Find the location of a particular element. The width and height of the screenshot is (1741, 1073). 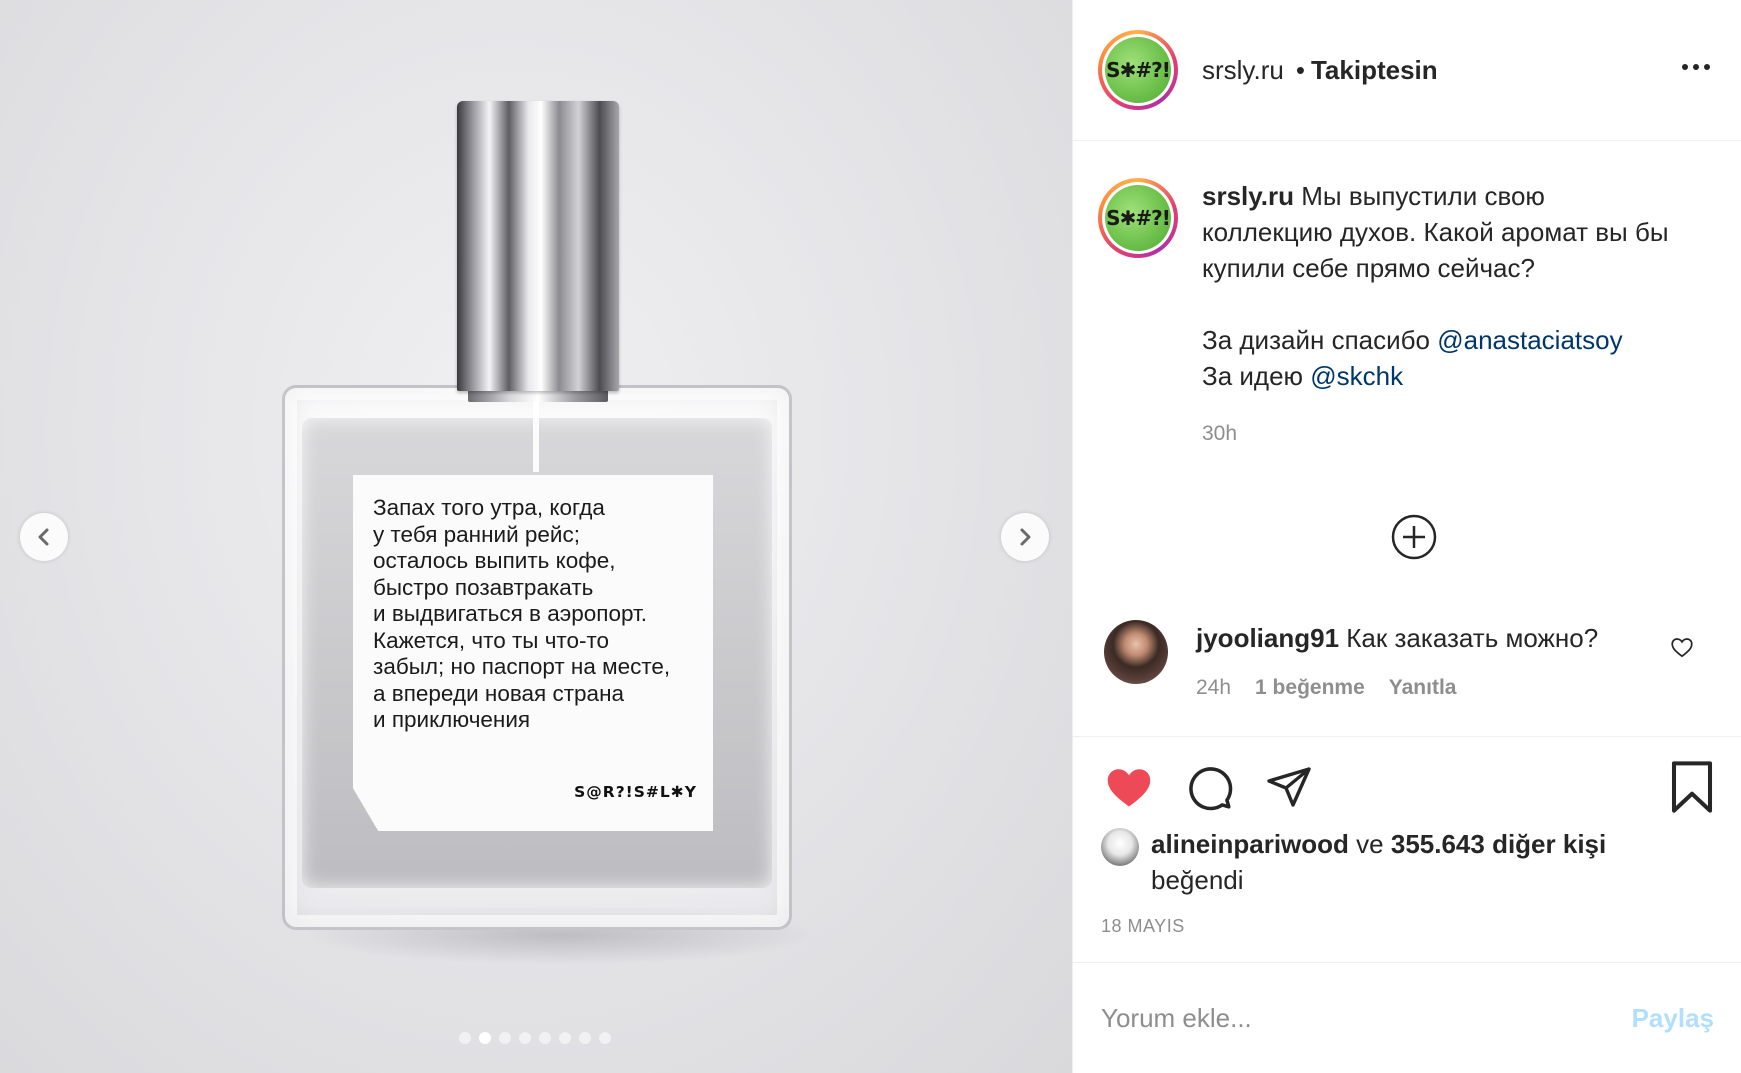

post-header: S✱#?! srsly.ru • Takiptesin is located at coordinates (1407, 70).